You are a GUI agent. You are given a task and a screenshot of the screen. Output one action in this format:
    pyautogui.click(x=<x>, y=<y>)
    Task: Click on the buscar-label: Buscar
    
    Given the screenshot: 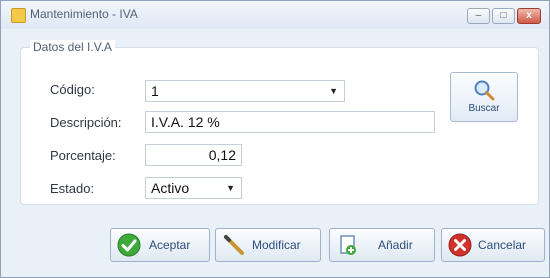 What is the action you would take?
    pyautogui.click(x=484, y=108)
    